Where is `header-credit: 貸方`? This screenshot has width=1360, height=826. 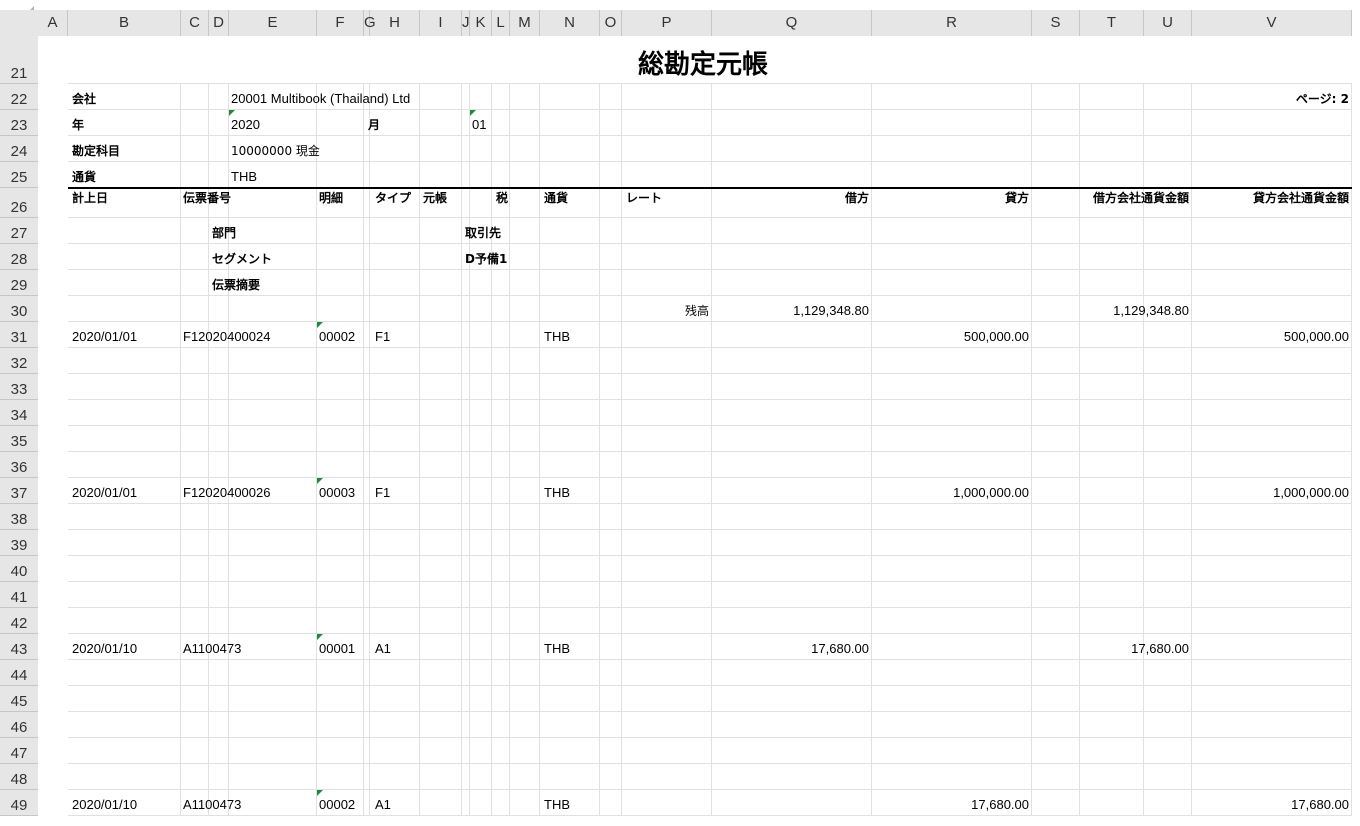 header-credit: 貸方 is located at coordinates (1016, 198).